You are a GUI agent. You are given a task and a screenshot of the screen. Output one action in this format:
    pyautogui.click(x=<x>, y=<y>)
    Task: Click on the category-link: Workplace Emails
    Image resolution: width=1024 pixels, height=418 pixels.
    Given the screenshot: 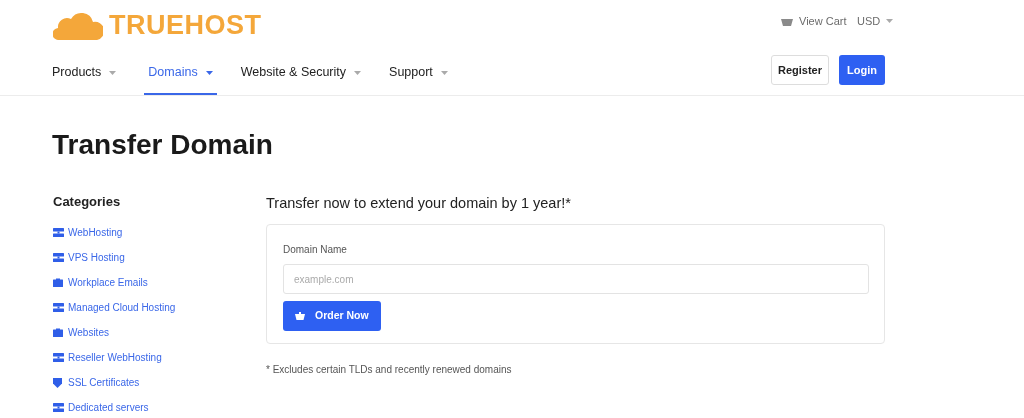 What is the action you would take?
    pyautogui.click(x=159, y=282)
    